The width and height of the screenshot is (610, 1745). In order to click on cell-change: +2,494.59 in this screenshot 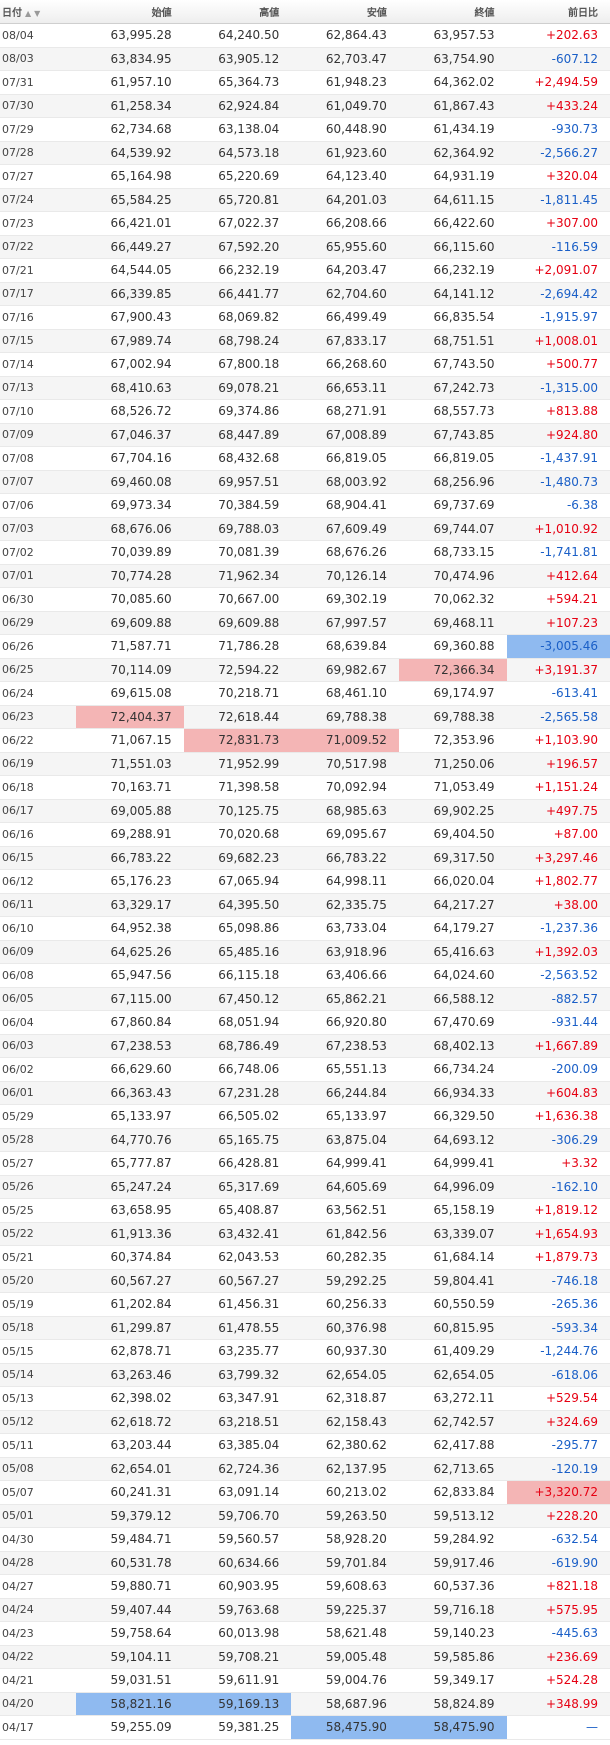, I will do `click(558, 82)`.